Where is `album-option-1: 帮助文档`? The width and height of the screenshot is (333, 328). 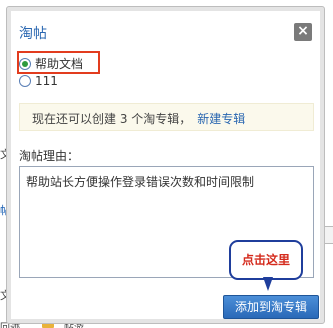 album-option-1: 帮助文档 is located at coordinates (51, 63).